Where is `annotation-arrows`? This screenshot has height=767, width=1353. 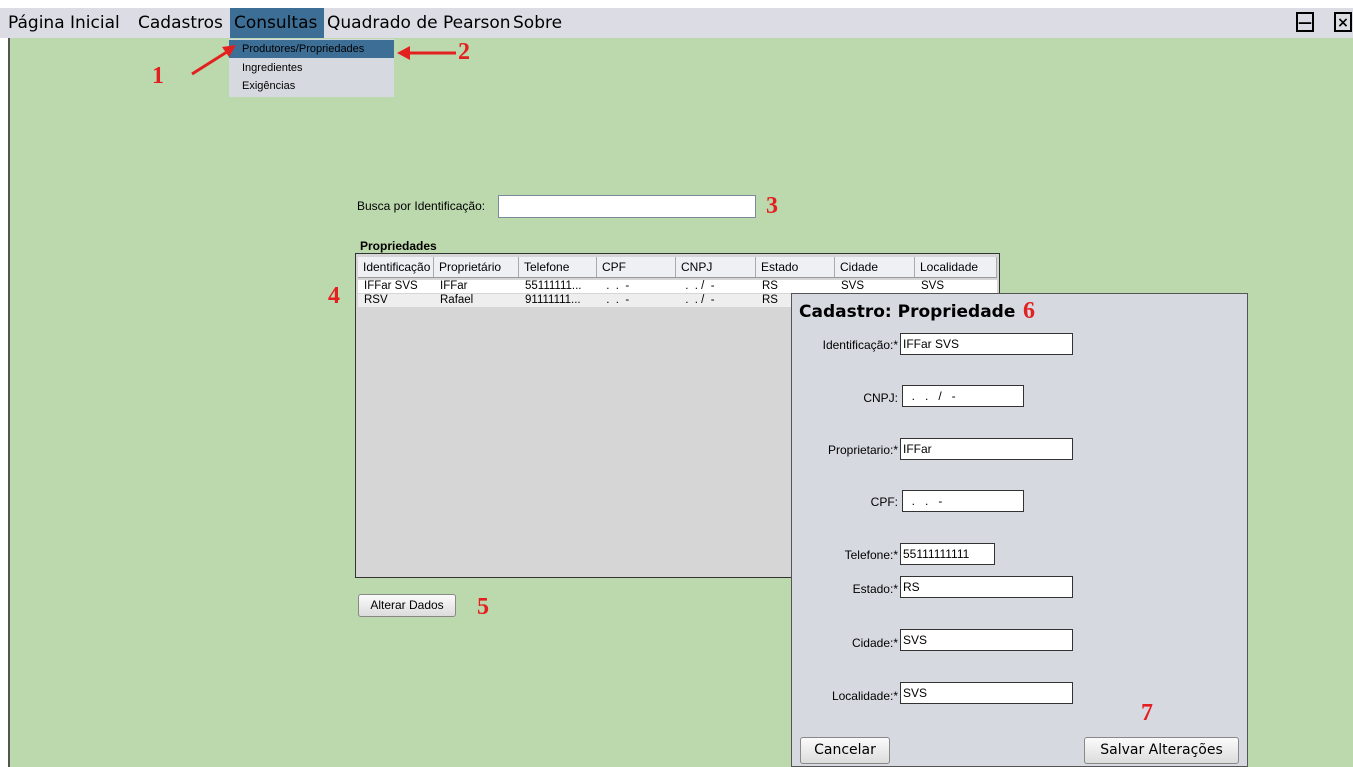
annotation-arrows is located at coordinates (323, 60).